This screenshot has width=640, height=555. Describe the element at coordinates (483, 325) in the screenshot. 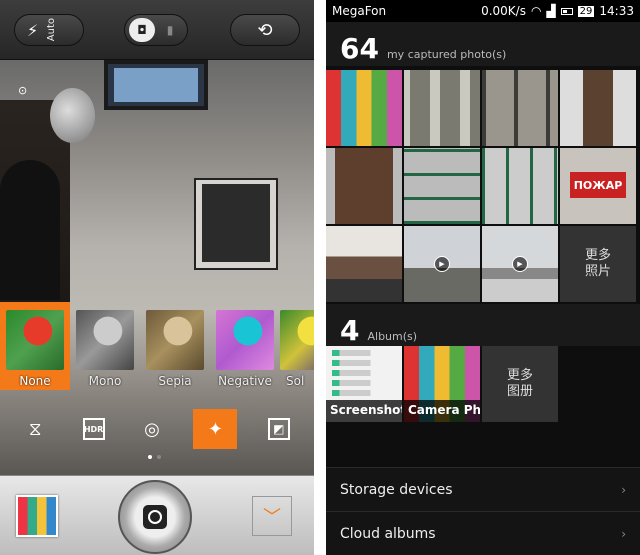

I see `albums-section-header: 4 Album(s)` at that location.